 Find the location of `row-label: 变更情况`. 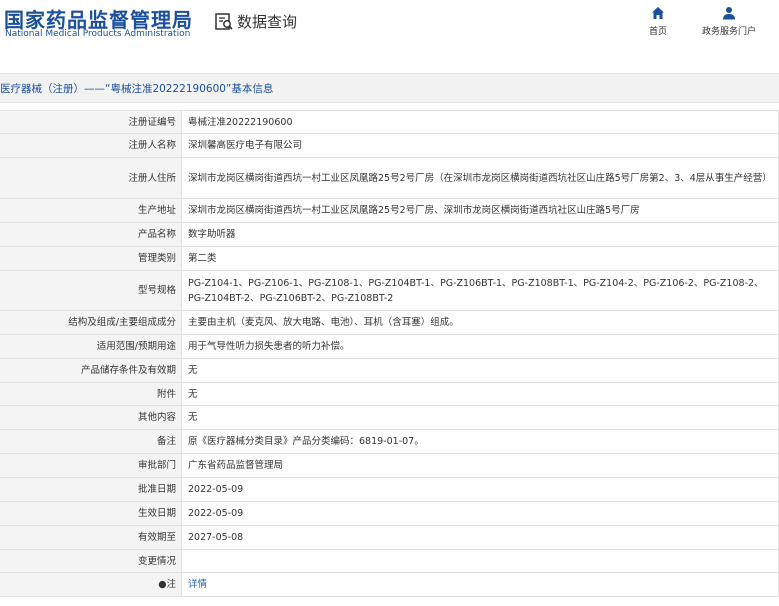

row-label: 变更情况 is located at coordinates (91, 561).